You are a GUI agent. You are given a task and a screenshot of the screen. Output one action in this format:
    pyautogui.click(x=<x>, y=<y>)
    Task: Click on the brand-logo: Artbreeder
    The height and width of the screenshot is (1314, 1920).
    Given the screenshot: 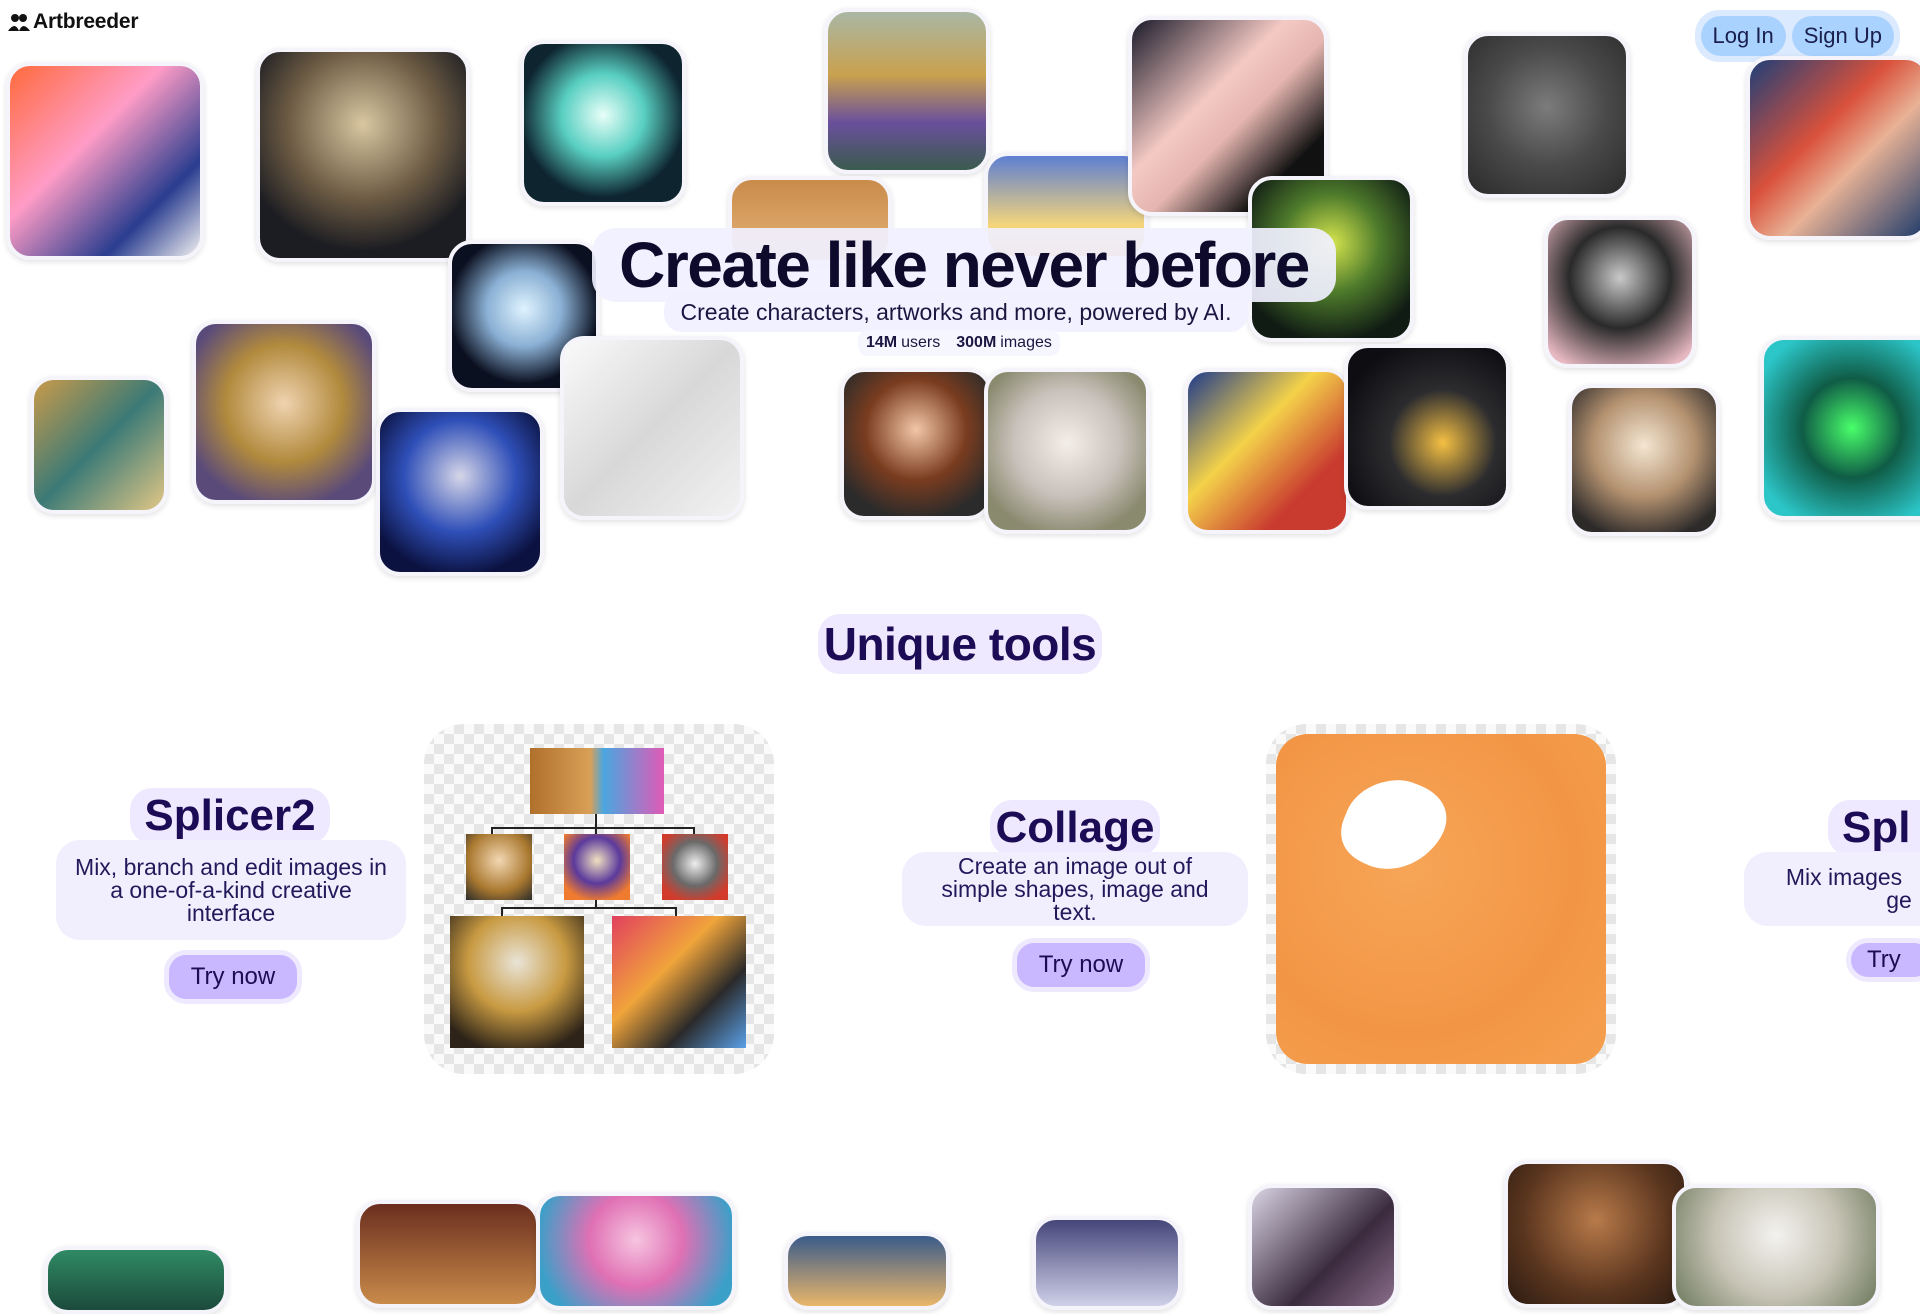 What is the action you would take?
    pyautogui.click(x=73, y=22)
    